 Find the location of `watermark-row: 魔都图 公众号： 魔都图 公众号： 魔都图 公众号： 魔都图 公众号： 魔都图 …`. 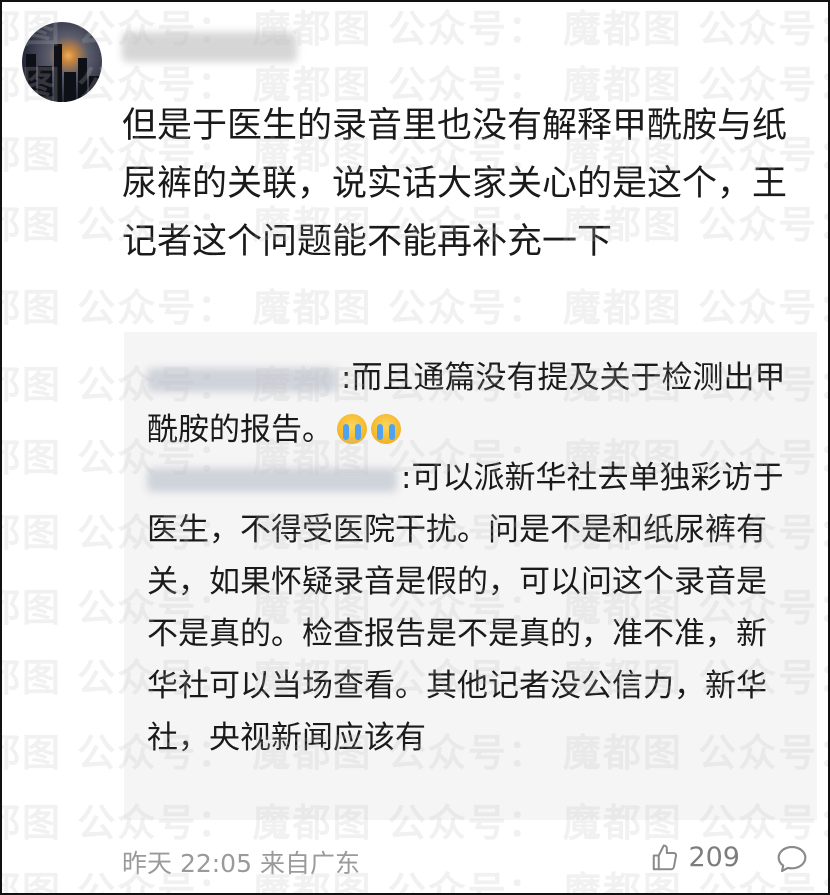

watermark-row: 魔都图 公众号： 魔都图 公众号： 魔都图 公众号： 魔都图 公众号： 魔都图 … is located at coordinates (415, 308).